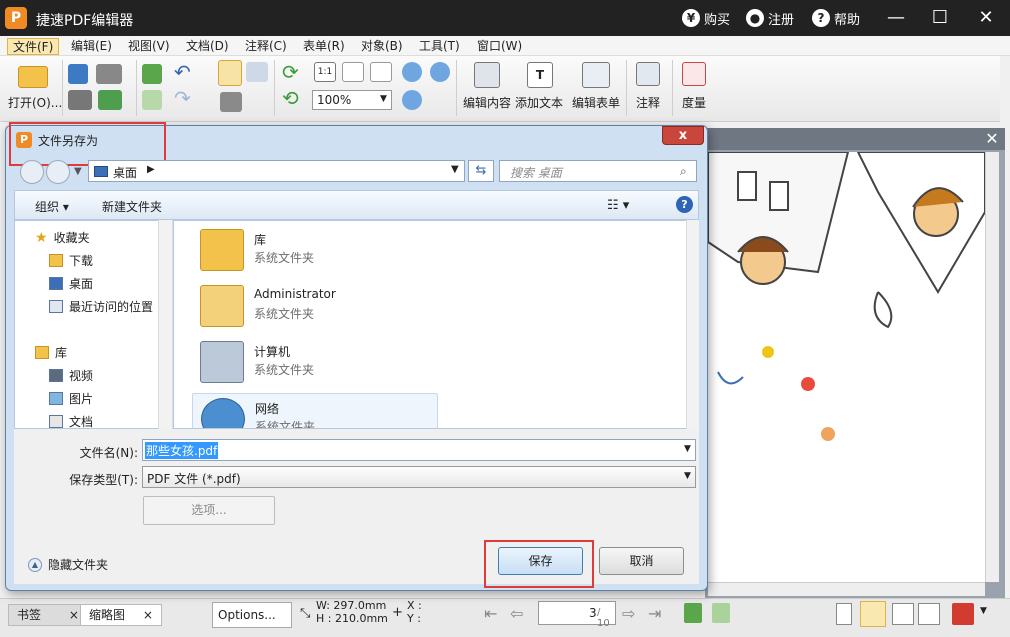  I want to click on annotate-icon, so click(648, 74).